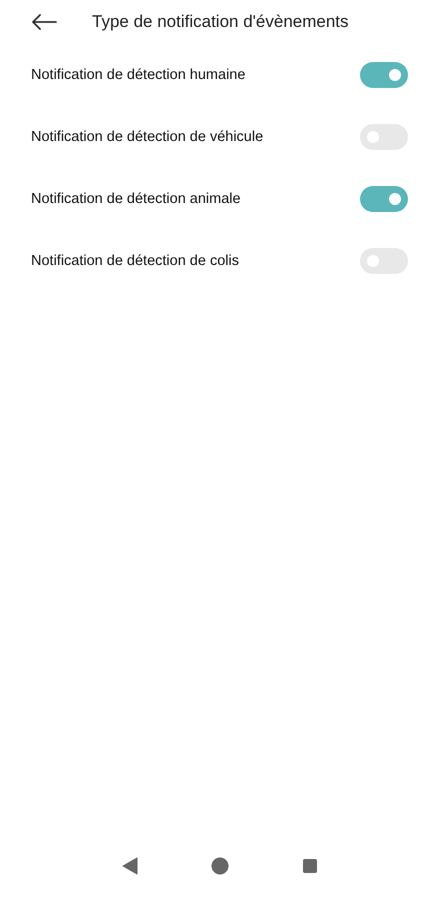 The height and width of the screenshot is (900, 439). What do you see at coordinates (135, 261) in the screenshot?
I see `setting-label: Notification de détection de colis` at bounding box center [135, 261].